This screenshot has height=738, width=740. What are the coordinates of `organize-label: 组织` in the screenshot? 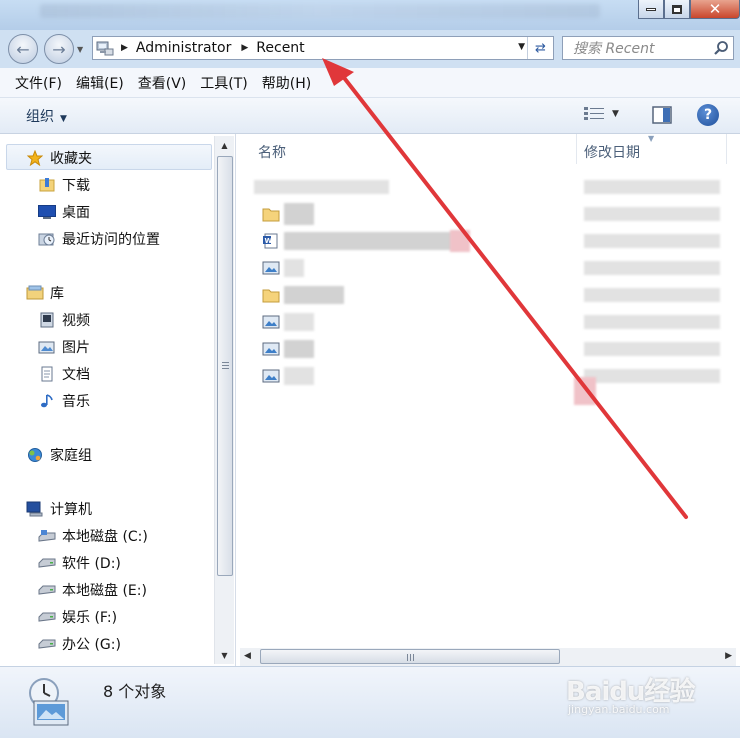 It's located at (40, 117).